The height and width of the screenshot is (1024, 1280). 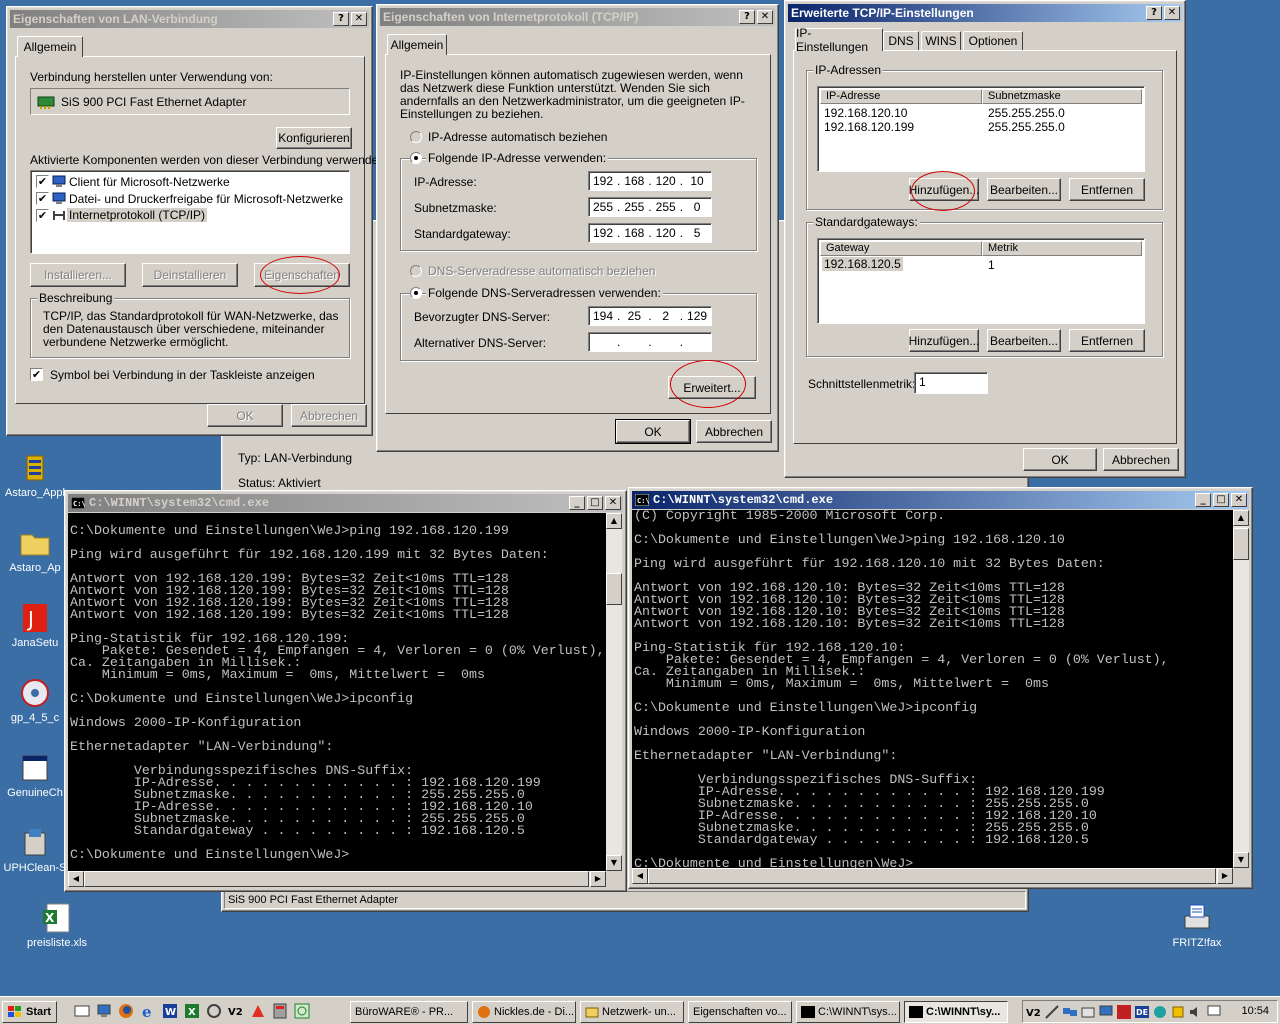 What do you see at coordinates (951, 383) in the screenshot?
I see `interface-metric-field: 1` at bounding box center [951, 383].